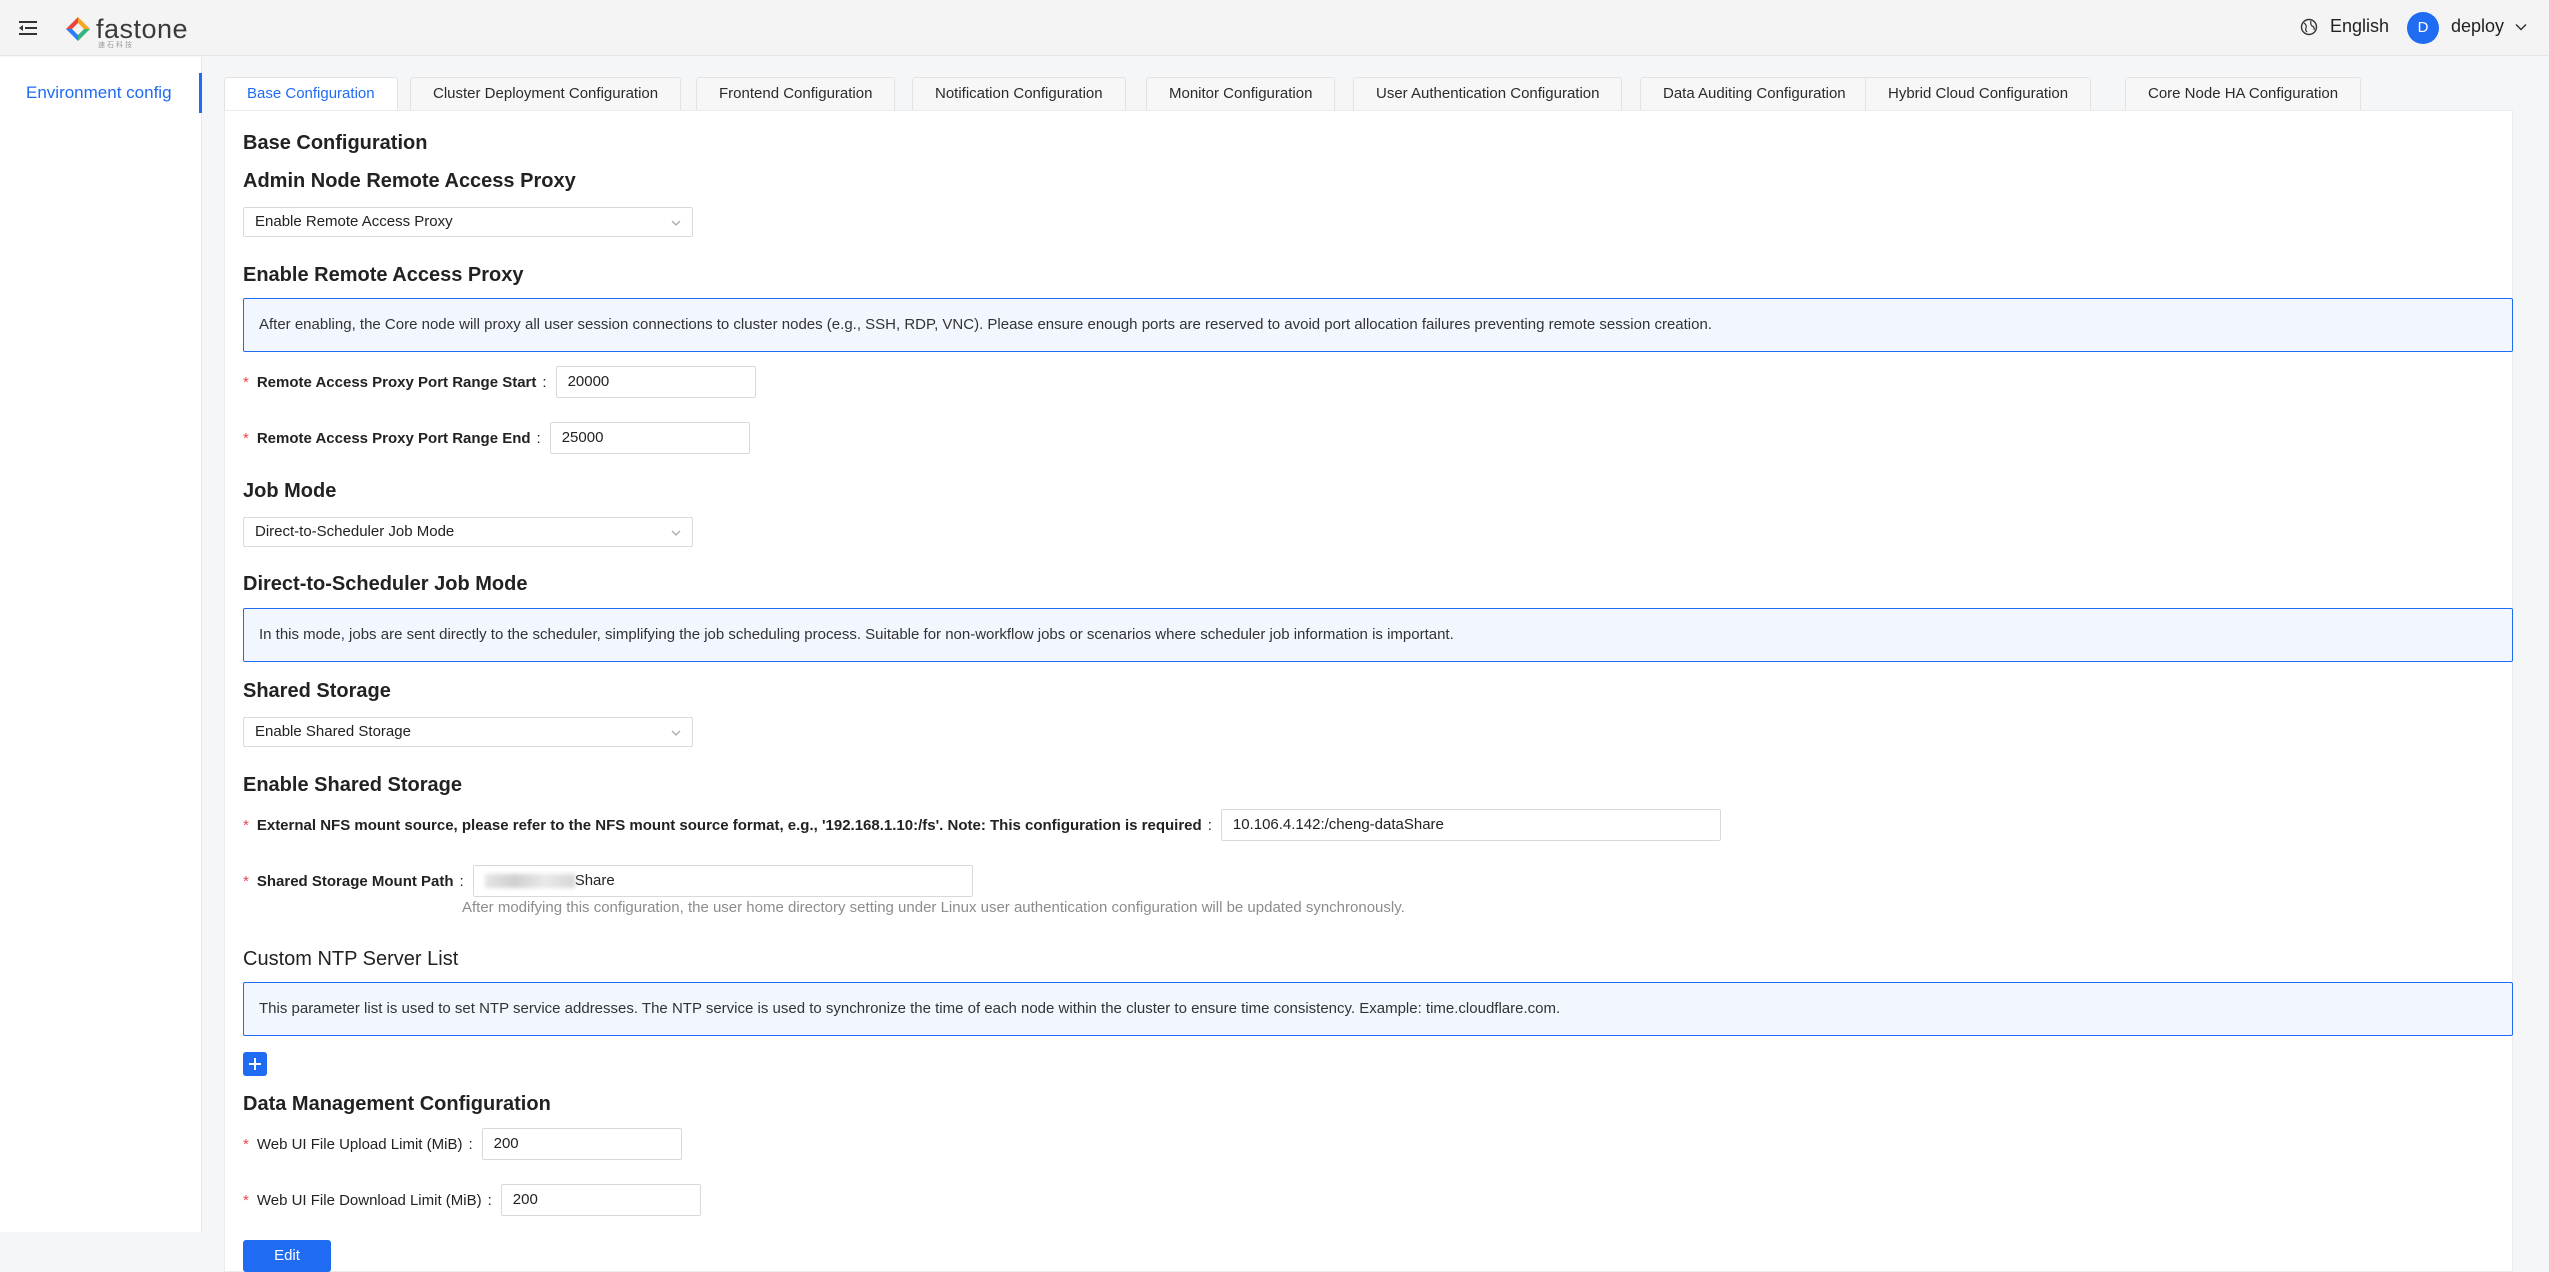 The image size is (2549, 1272). Describe the element at coordinates (142, 29) in the screenshot. I see `logo-text: fastone` at that location.